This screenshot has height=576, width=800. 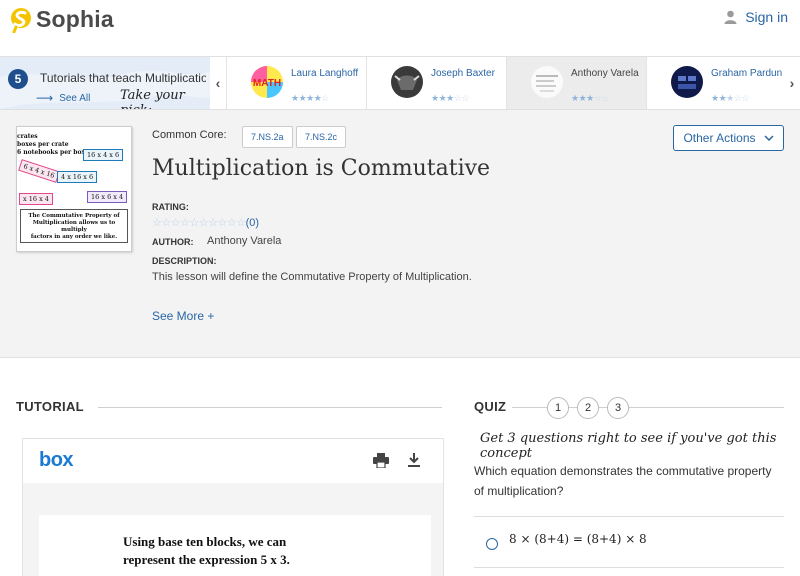 I want to click on tutorial-author: Laura Langhoff, so click(x=325, y=73).